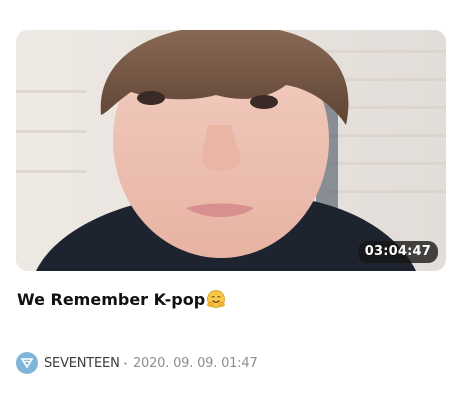 Image resolution: width=460 pixels, height=400 pixels. I want to click on video-meta: SEVENTEEN · 2020. 09. 09. 01:47, so click(137, 363).